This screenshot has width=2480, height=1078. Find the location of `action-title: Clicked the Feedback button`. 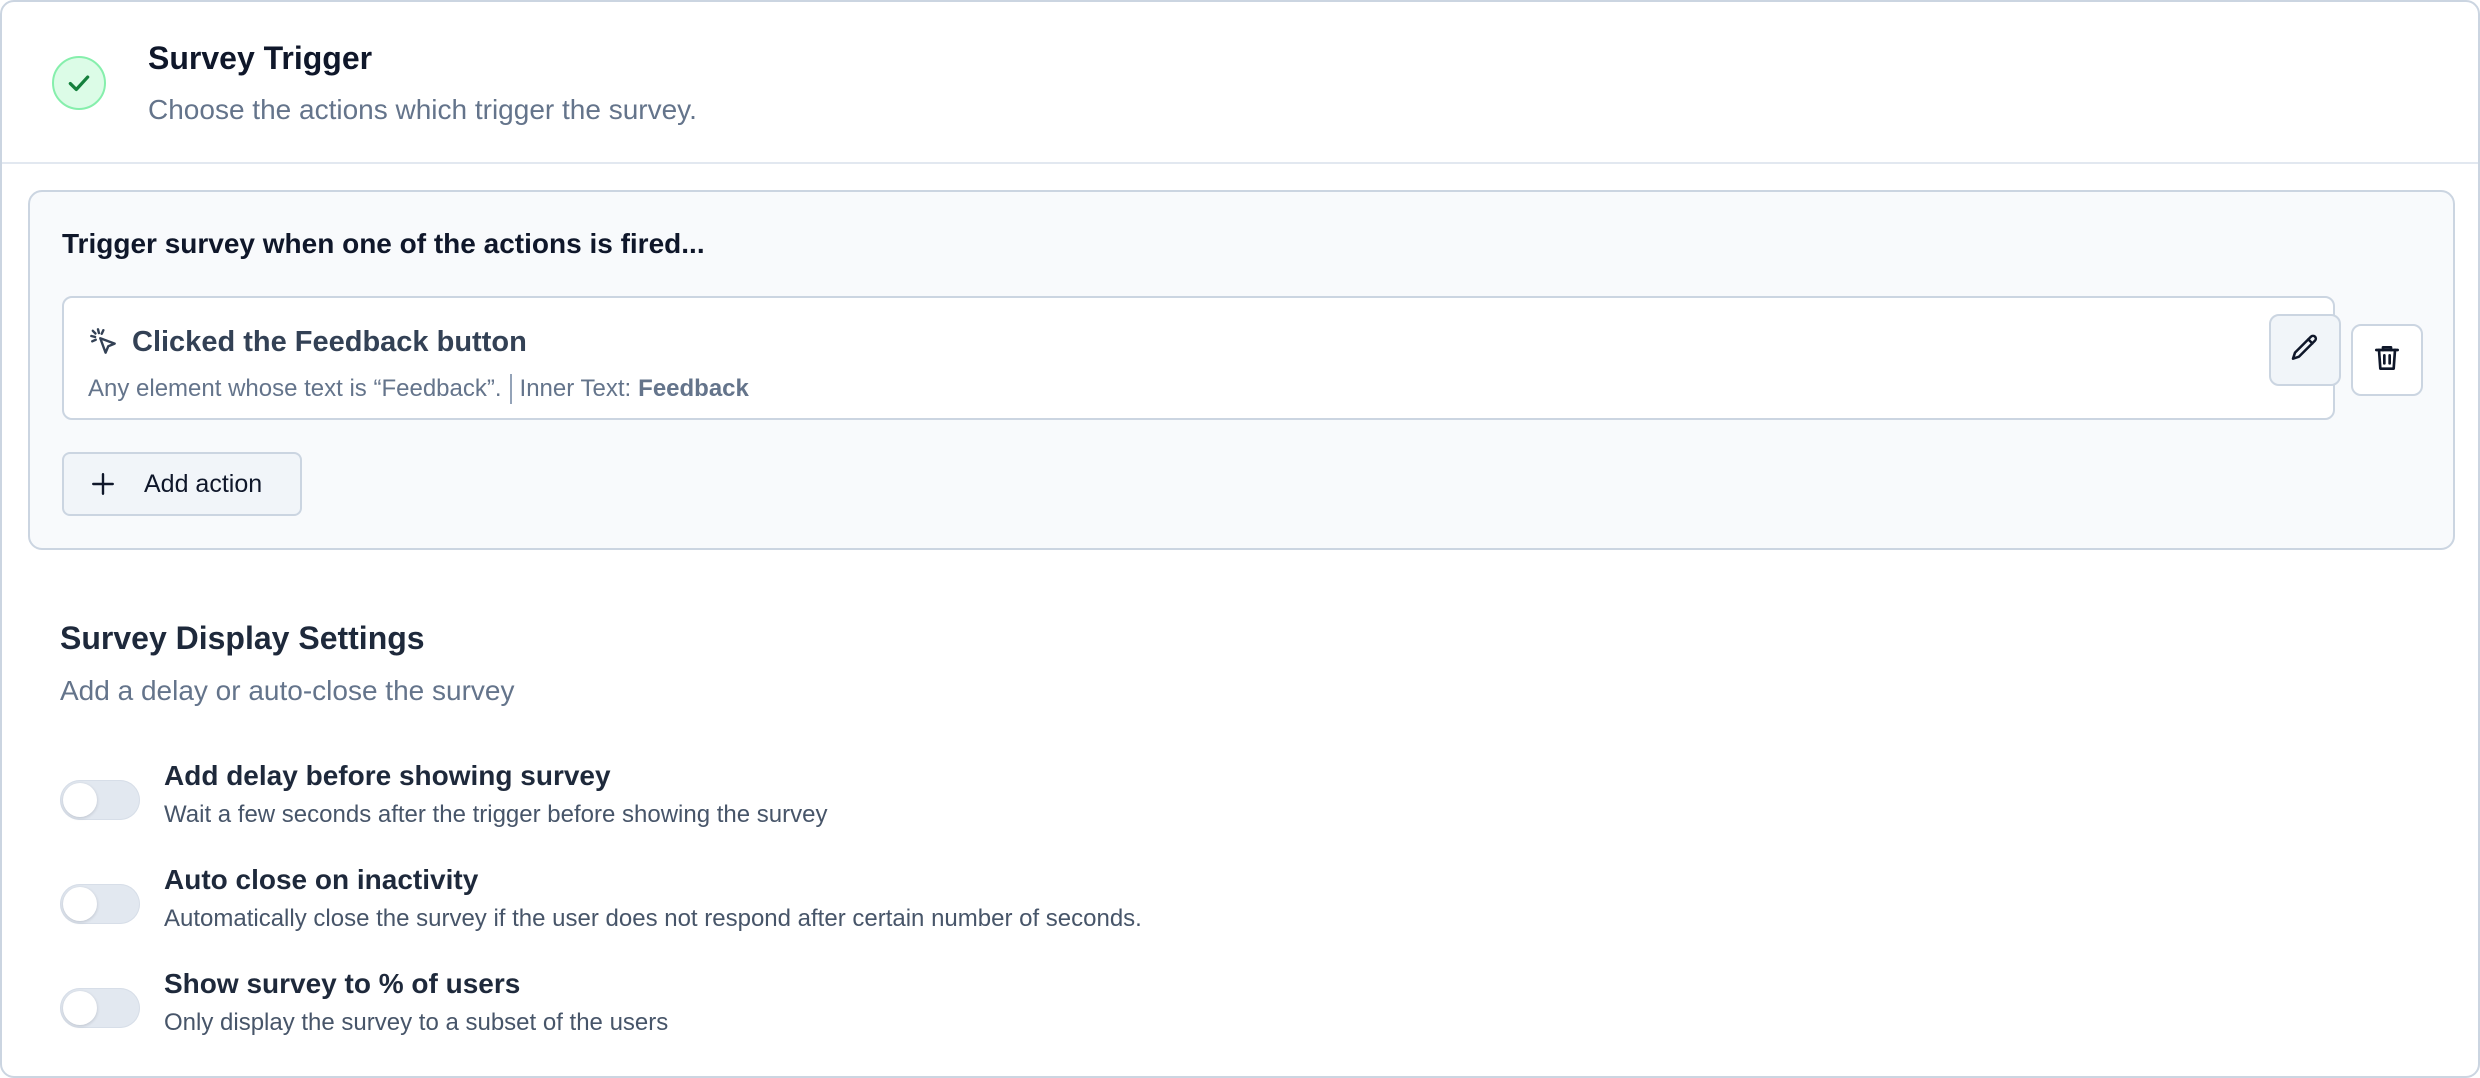

action-title: Clicked the Feedback button is located at coordinates (329, 342).